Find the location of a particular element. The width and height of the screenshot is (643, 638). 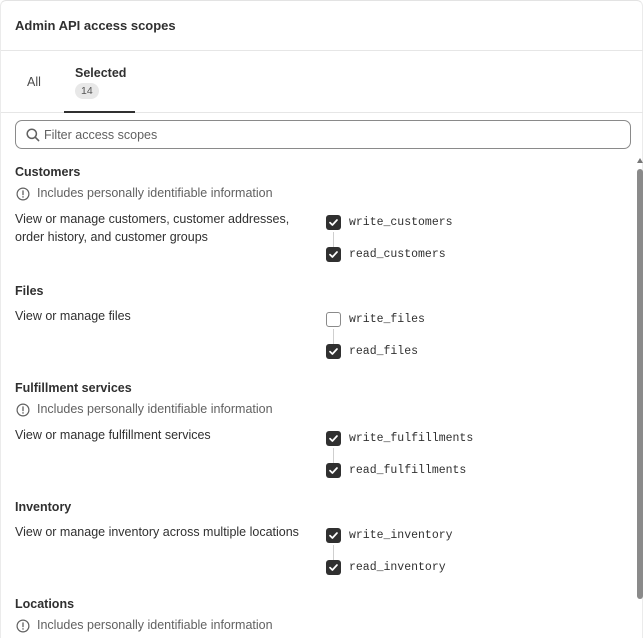

filter-search-box is located at coordinates (323, 134).